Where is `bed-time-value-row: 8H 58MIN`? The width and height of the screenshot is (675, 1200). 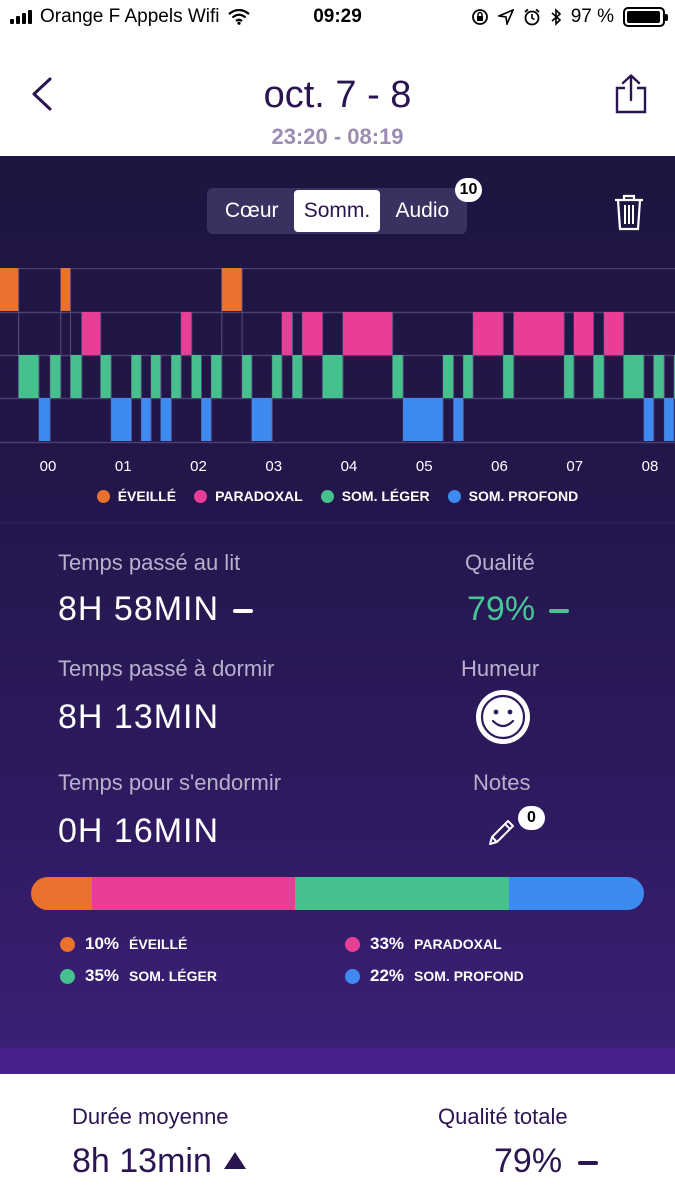
bed-time-value-row: 8H 58MIN is located at coordinates (156, 609).